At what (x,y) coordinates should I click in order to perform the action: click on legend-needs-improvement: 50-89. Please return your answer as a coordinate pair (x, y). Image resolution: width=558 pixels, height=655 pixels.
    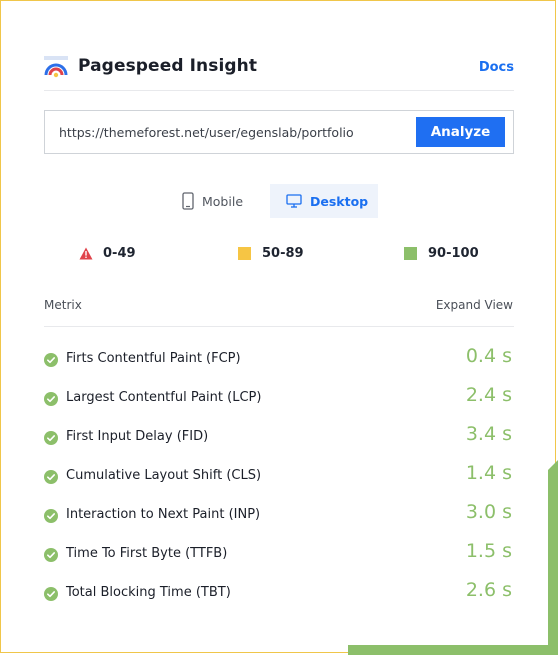
    Looking at the image, I should click on (271, 253).